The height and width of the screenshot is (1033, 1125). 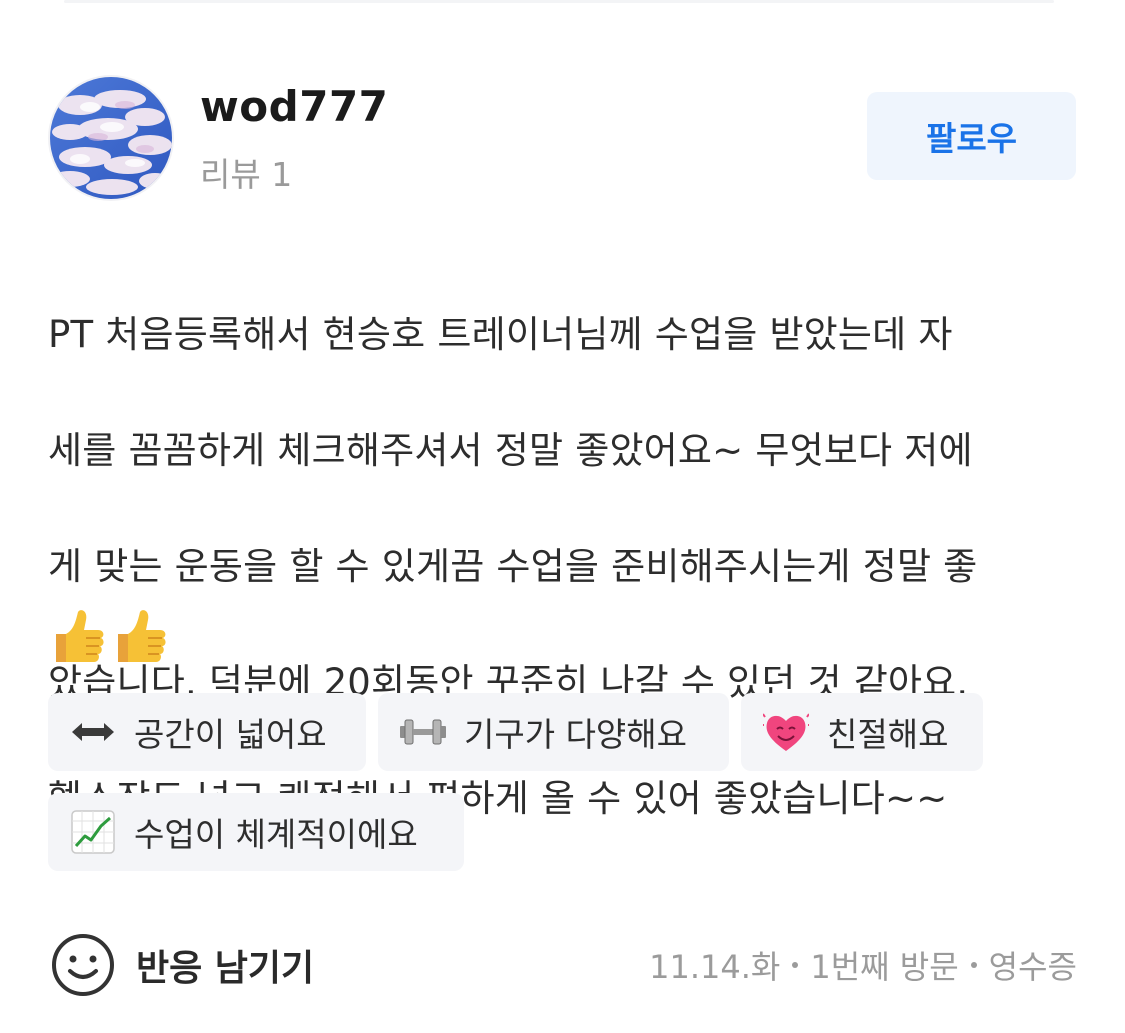 What do you see at coordinates (559, 1) in the screenshot?
I see `divider` at bounding box center [559, 1].